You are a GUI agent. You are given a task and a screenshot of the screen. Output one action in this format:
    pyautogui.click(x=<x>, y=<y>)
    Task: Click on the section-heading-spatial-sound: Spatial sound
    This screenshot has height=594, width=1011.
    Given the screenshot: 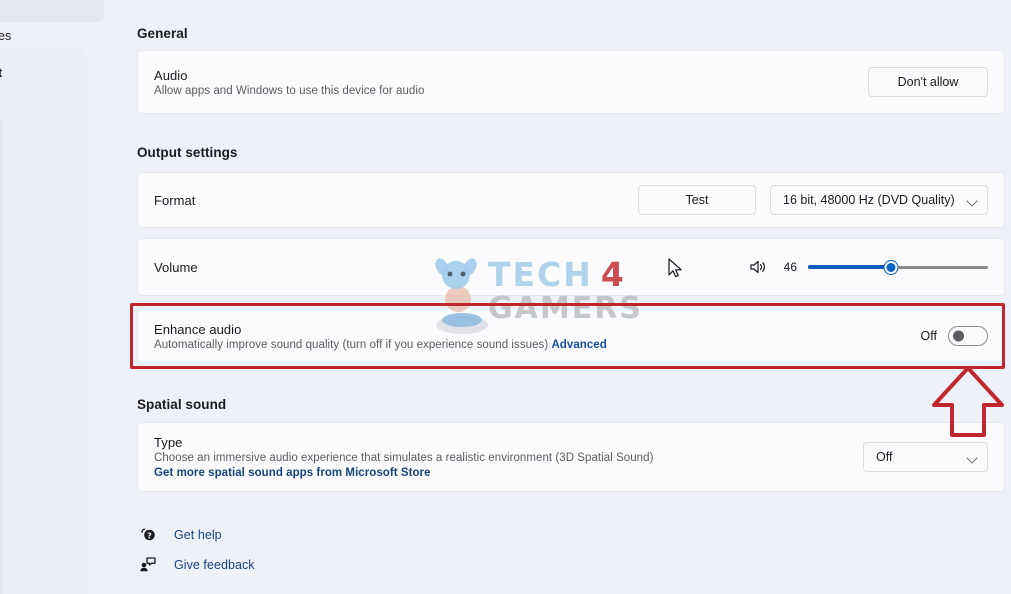 What is the action you would take?
    pyautogui.click(x=182, y=404)
    